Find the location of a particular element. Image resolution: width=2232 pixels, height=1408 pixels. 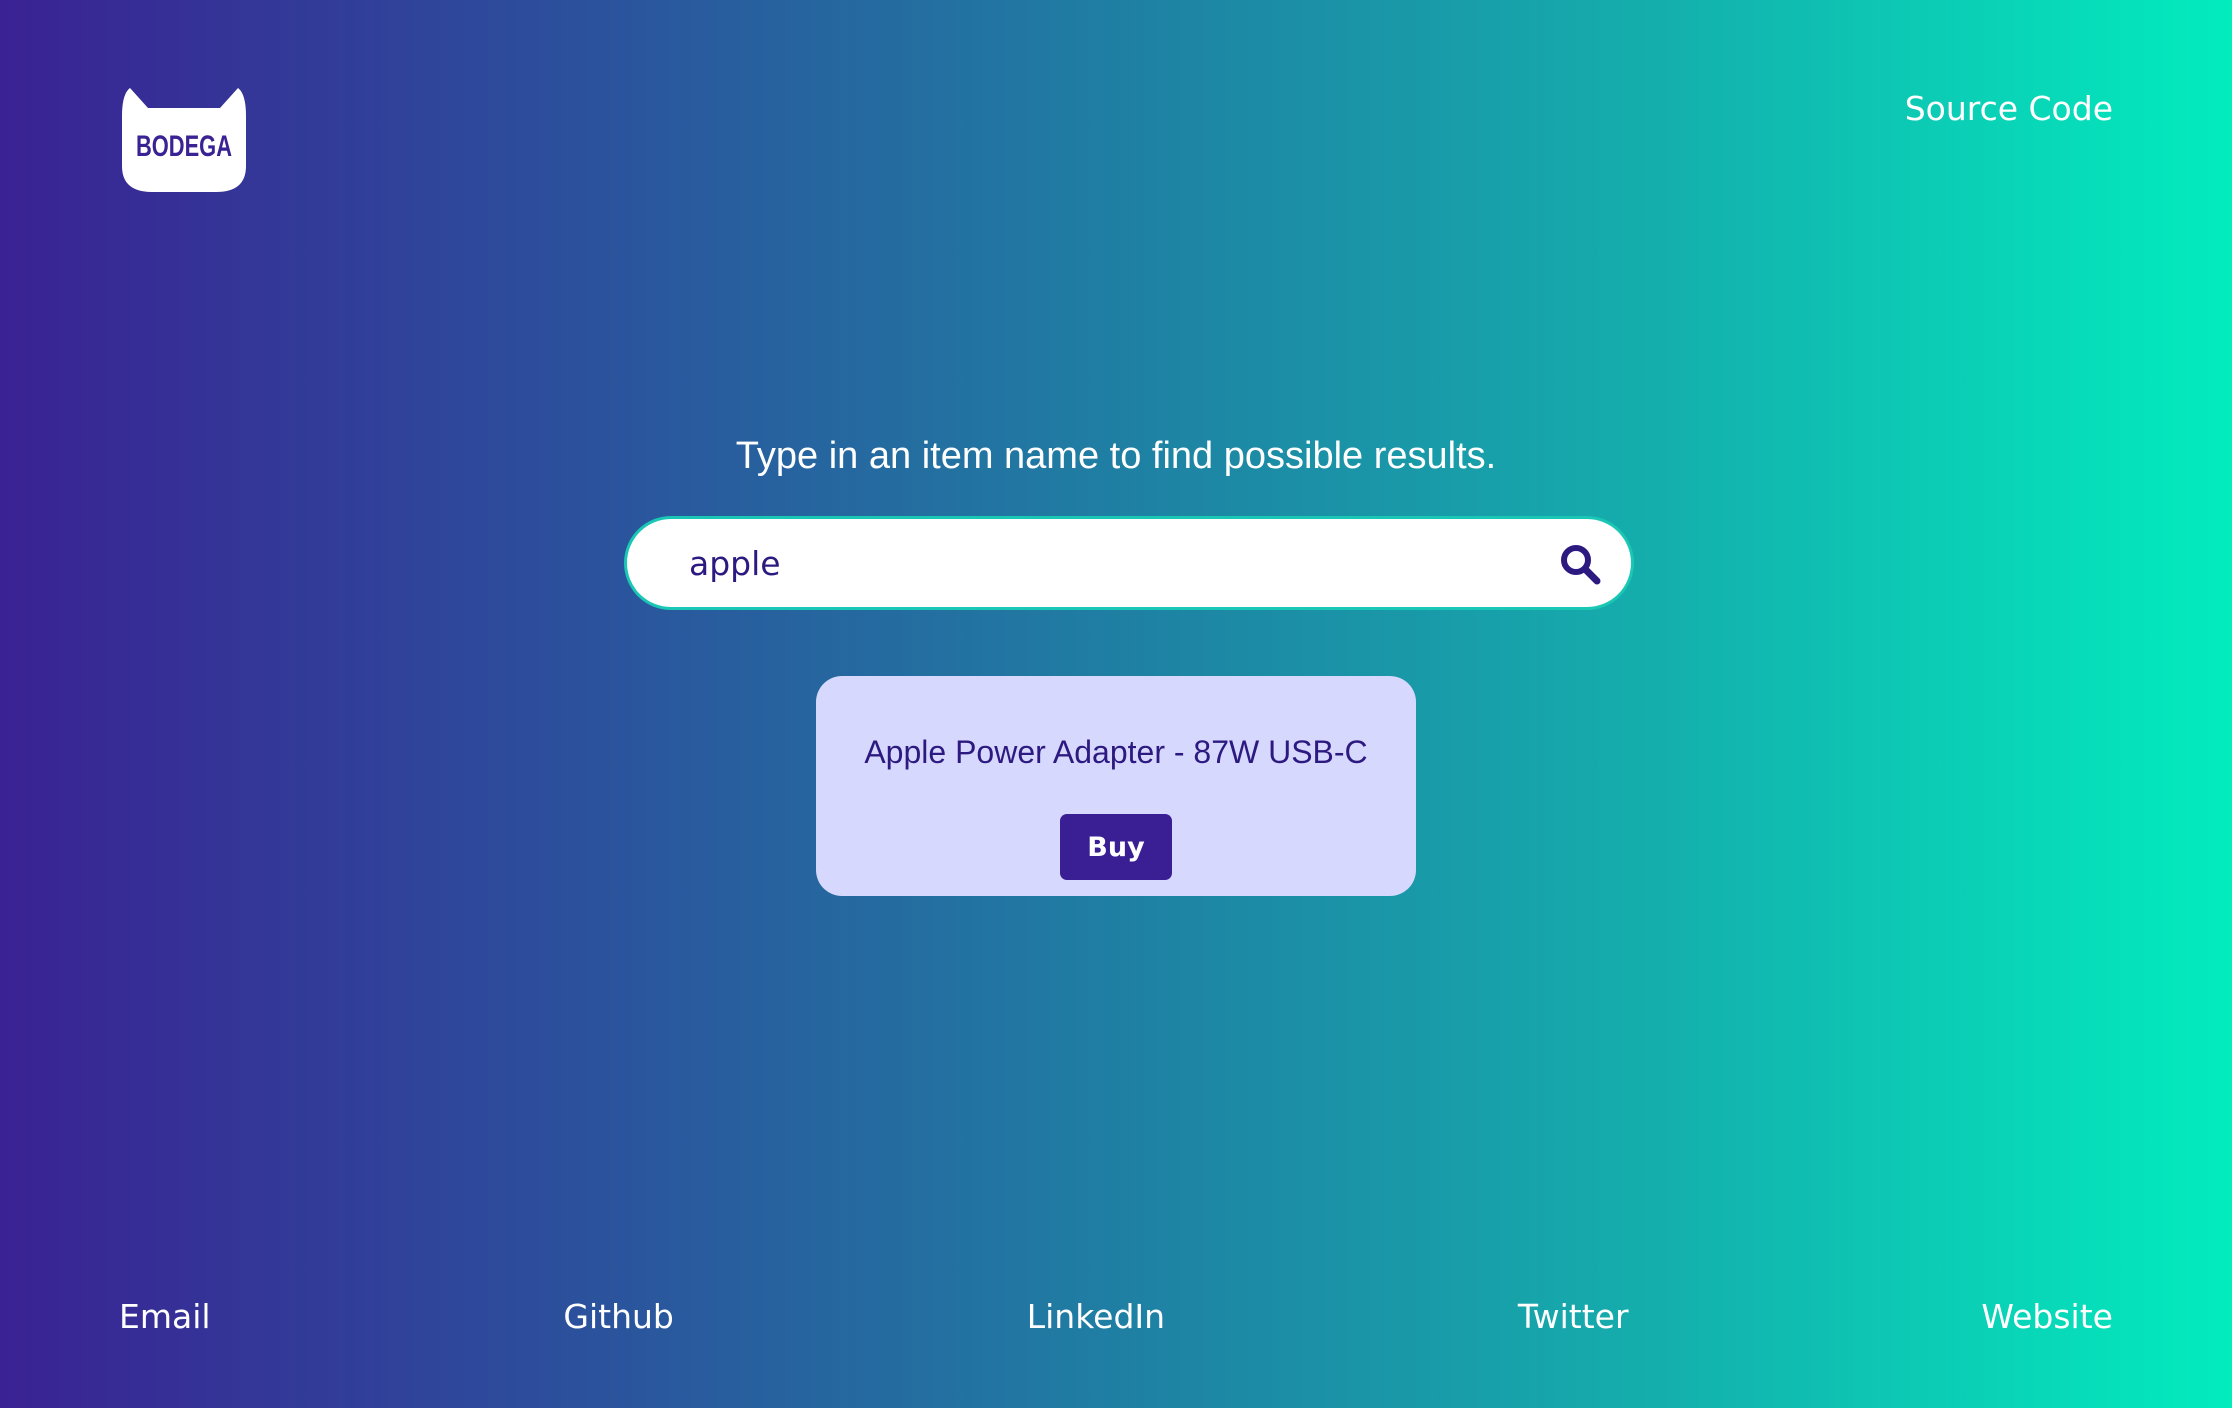

footer-link-linkedin: LinkedIn is located at coordinates (1096, 1317).